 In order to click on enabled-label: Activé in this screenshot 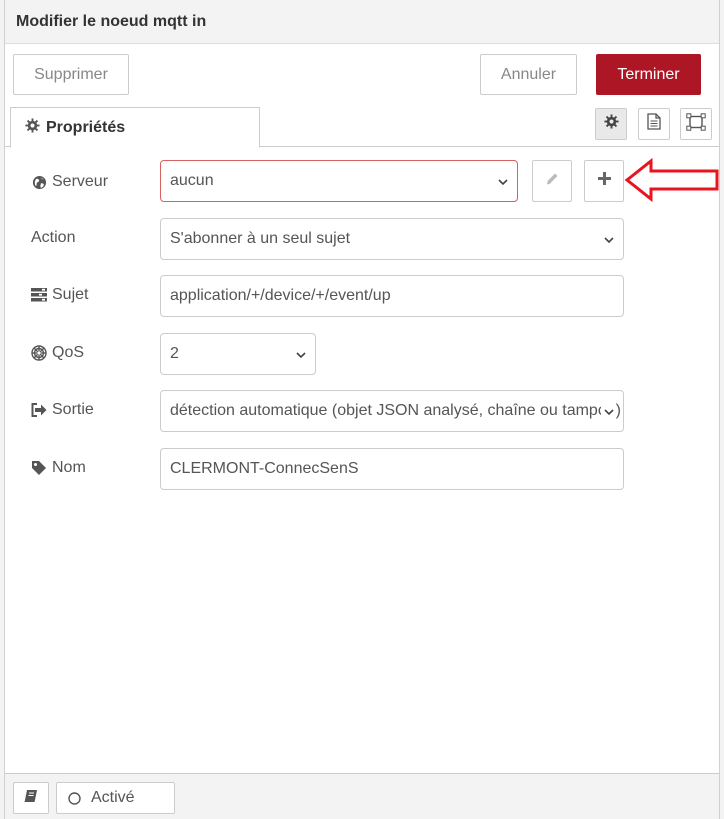, I will do `click(113, 797)`.